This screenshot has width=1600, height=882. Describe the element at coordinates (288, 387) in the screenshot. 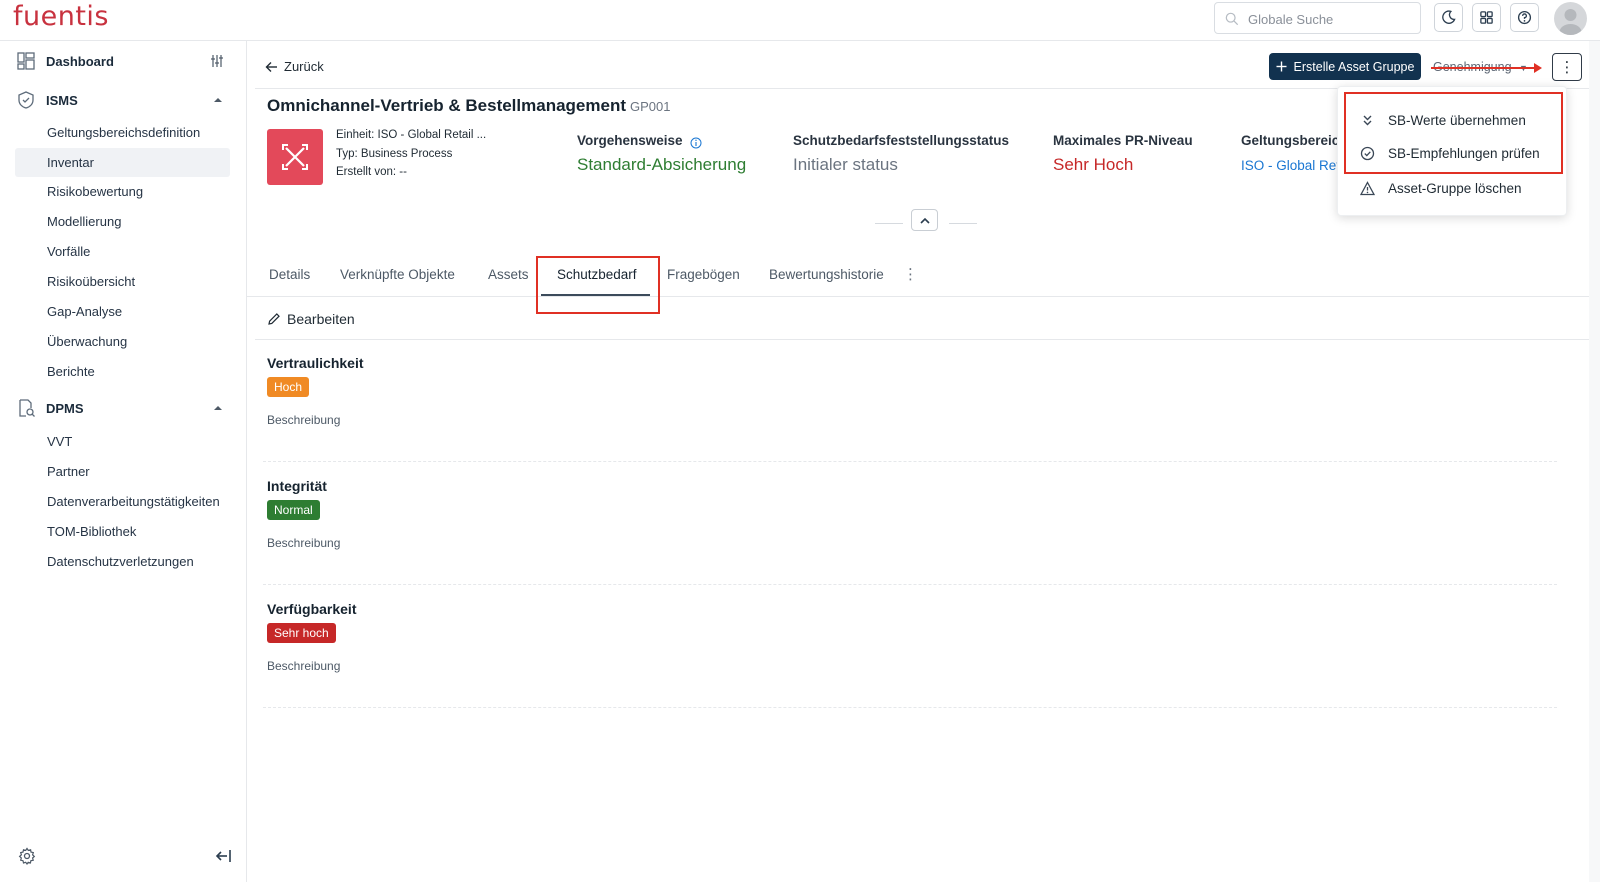

I see `status-badge: Hoch` at that location.